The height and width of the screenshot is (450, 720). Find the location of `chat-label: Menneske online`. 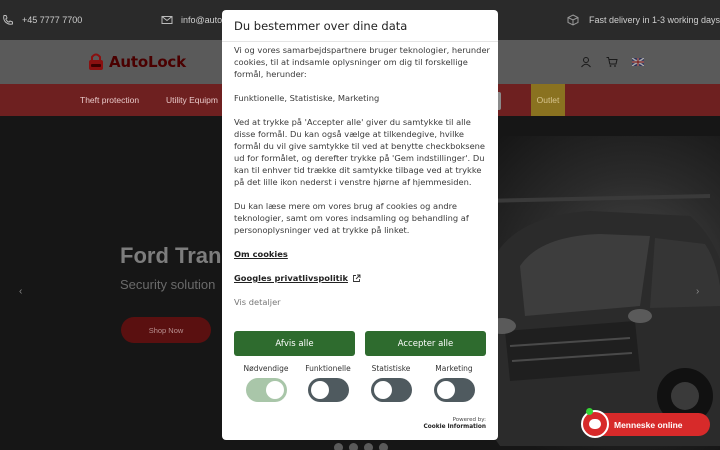

chat-label: Menneske online is located at coordinates (648, 424).